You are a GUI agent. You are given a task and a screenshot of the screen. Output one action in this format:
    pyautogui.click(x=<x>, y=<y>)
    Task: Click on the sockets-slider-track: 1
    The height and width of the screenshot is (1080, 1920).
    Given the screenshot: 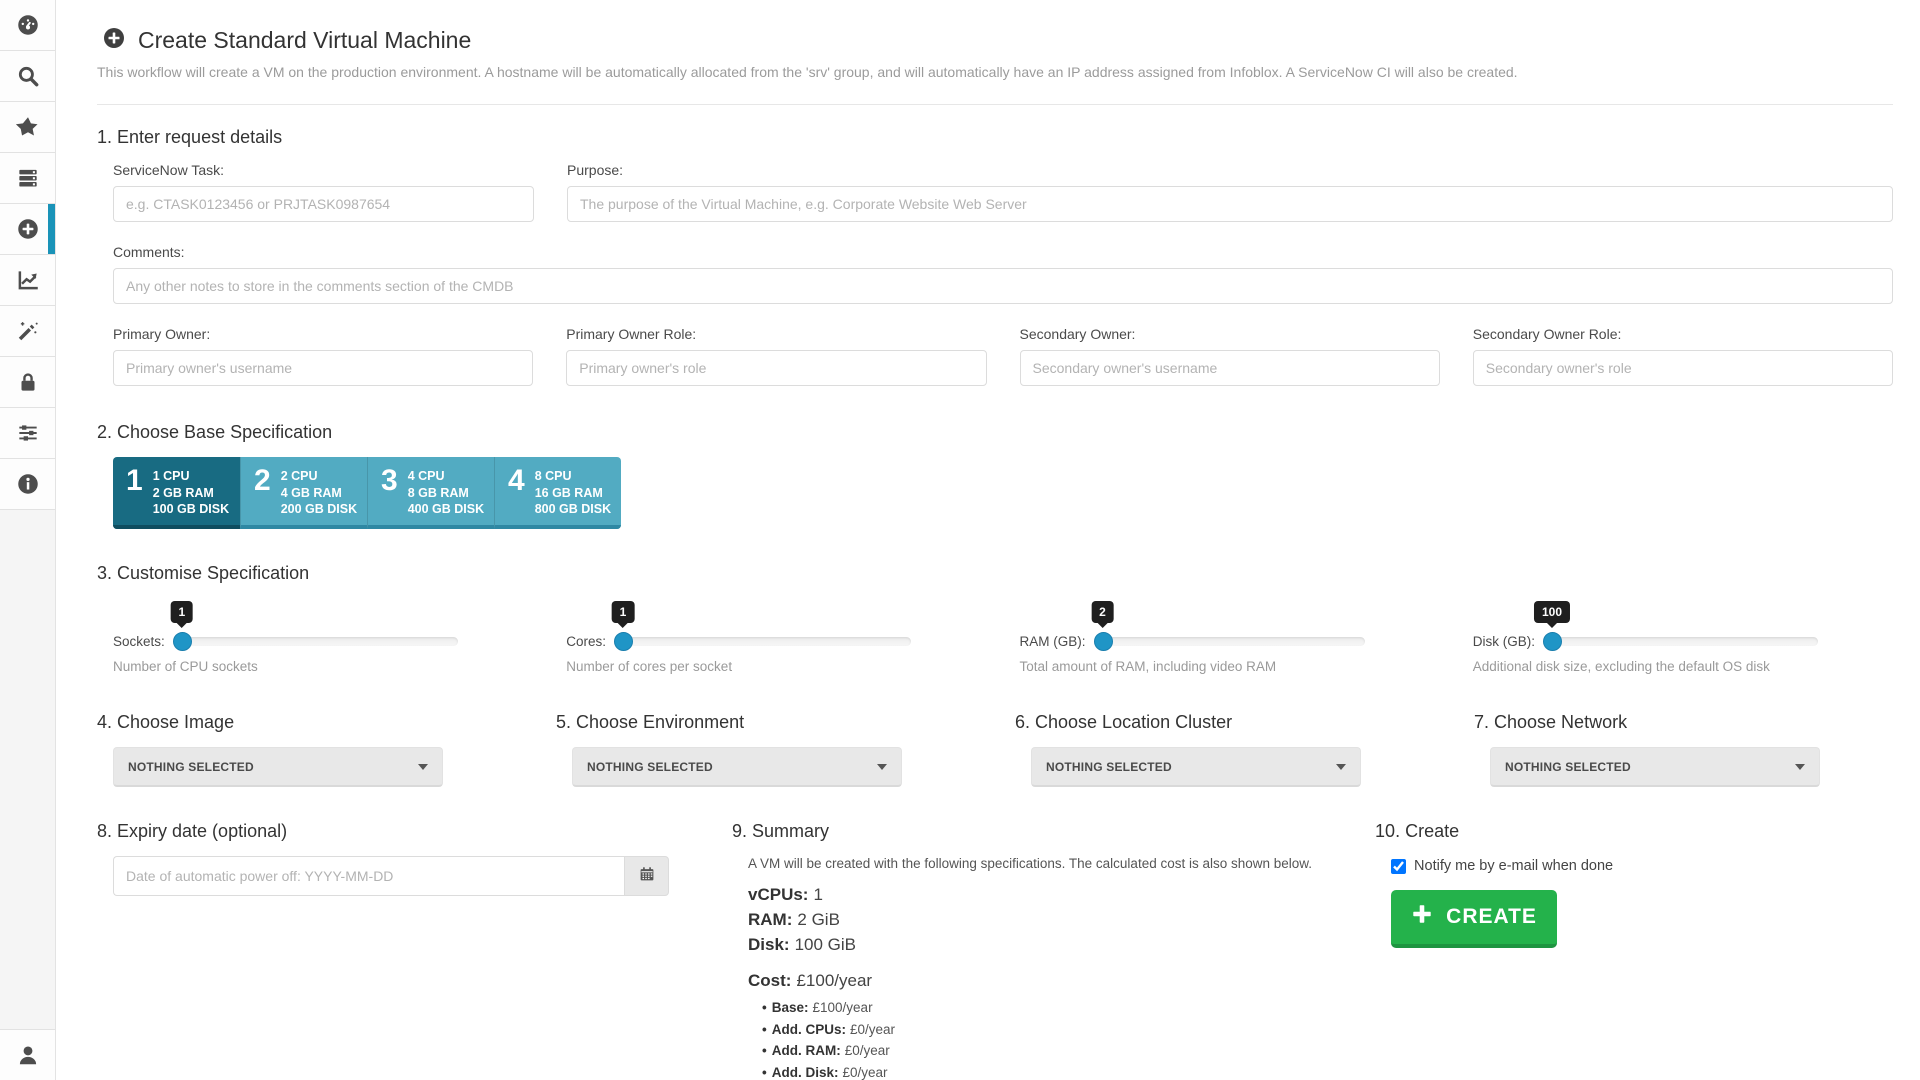 What is the action you would take?
    pyautogui.click(x=314, y=626)
    